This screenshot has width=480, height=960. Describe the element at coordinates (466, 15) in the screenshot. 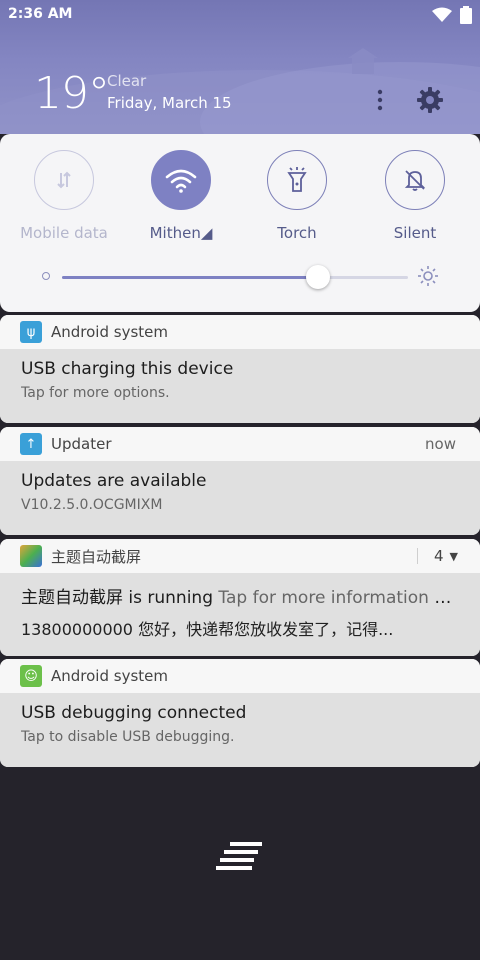

I see `battery-icon` at that location.